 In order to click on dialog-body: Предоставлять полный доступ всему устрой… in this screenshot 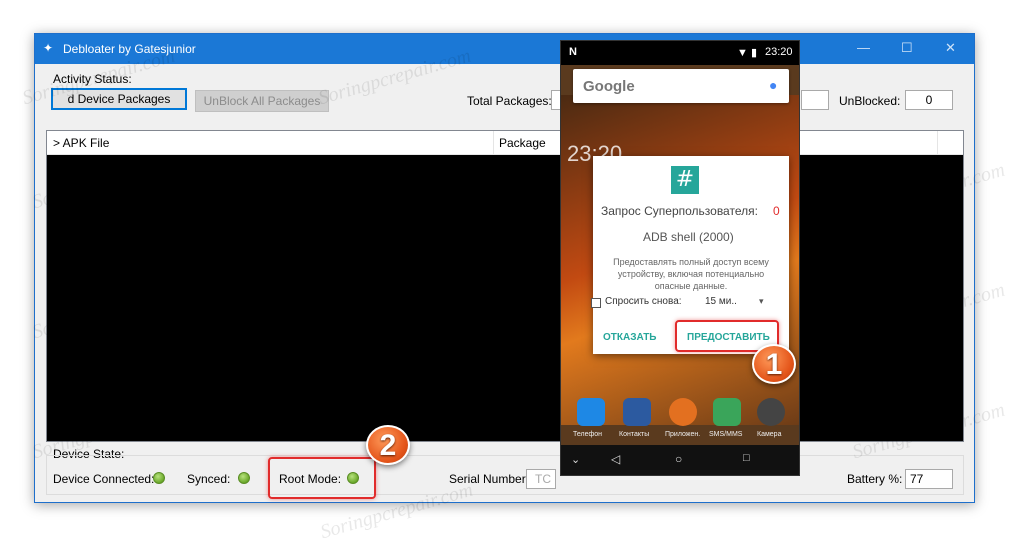, I will do `click(691, 274)`.